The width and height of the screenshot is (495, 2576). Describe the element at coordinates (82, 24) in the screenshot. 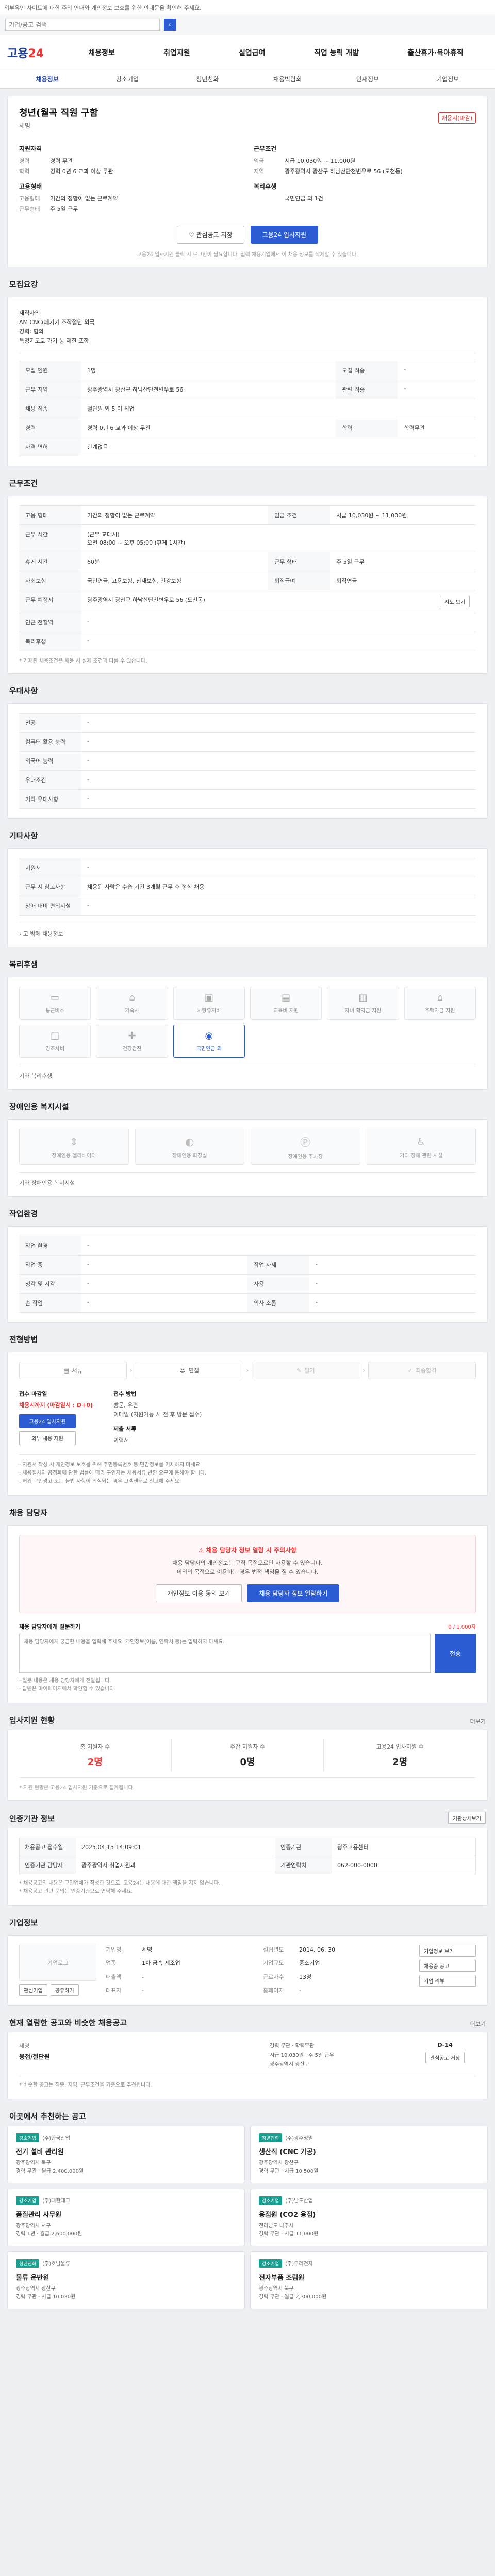

I see `search-input` at that location.